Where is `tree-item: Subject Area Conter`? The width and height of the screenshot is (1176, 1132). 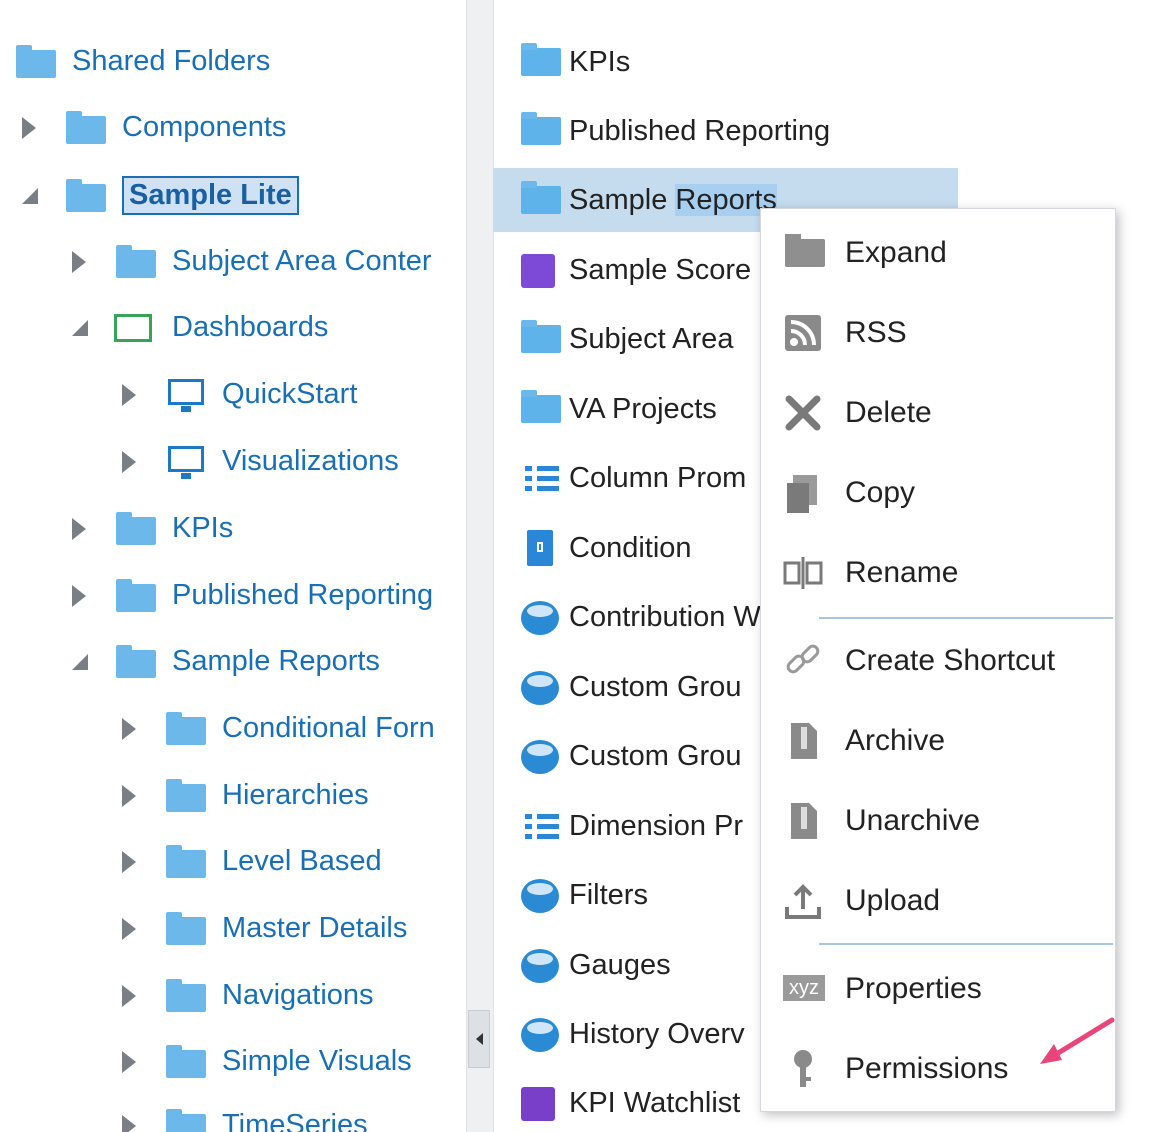 tree-item: Subject Area Conter is located at coordinates (233, 262).